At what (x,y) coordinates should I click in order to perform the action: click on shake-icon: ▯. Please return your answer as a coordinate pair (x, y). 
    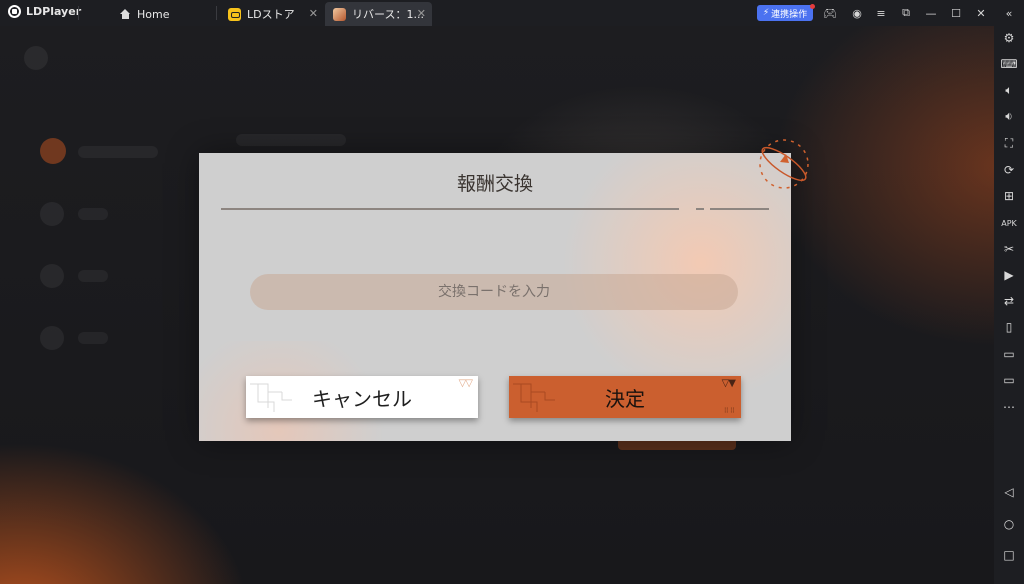
    Looking at the image, I should click on (1009, 327).